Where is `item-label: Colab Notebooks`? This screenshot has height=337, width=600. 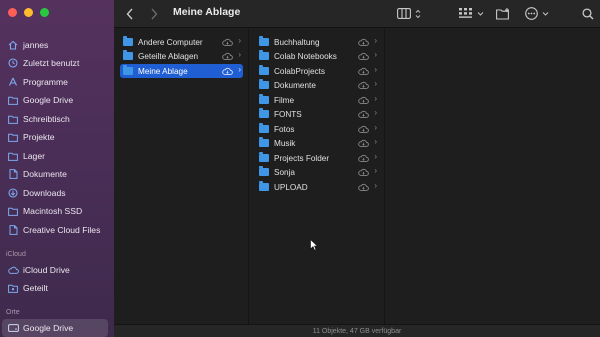 item-label: Colab Notebooks is located at coordinates (305, 56).